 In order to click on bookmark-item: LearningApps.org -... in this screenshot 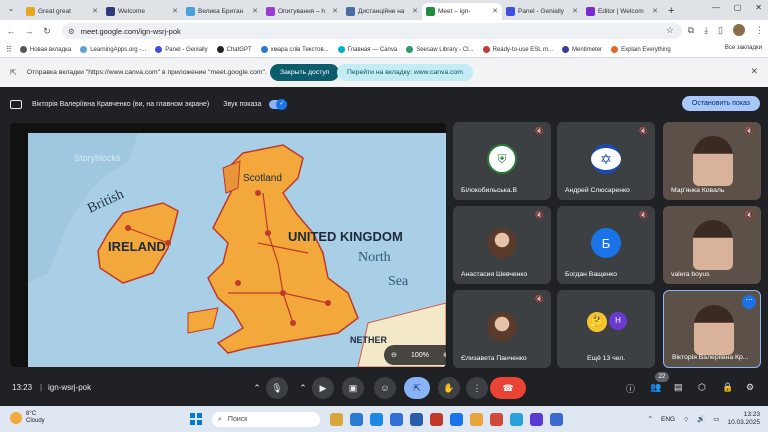, I will do `click(113, 49)`.